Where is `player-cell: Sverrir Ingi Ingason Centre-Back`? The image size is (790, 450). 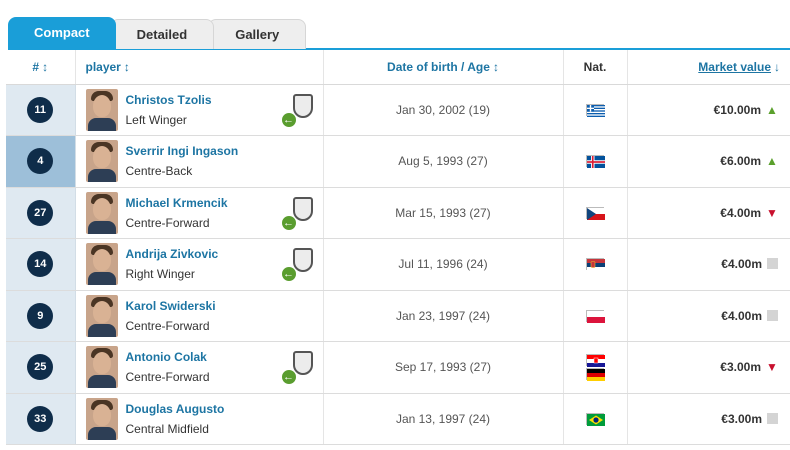
player-cell: Sverrir Ingi Ingason Centre-Back is located at coordinates (199, 161).